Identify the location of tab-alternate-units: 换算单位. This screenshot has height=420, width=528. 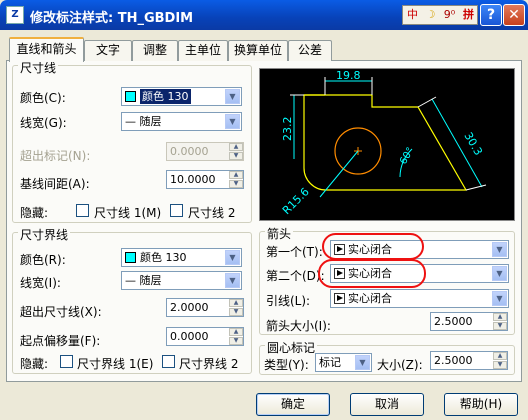
(258, 50).